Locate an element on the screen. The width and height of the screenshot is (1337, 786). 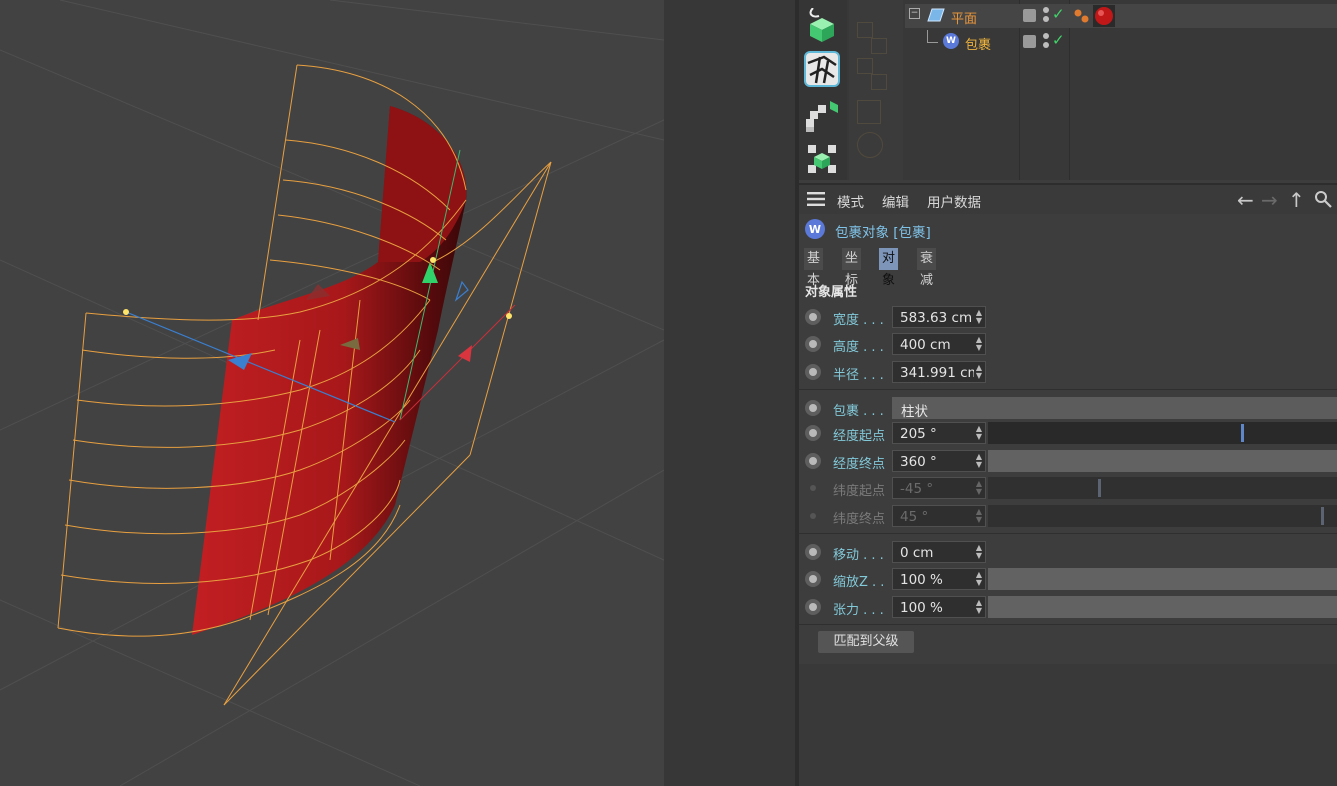
object-manager: − 平面 ✓ W 包裹 ✓ is located at coordinates (1068, 90).